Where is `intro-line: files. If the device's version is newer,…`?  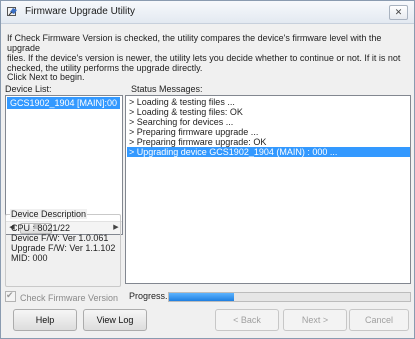 intro-line: files. If the device's version is newer,… is located at coordinates (204, 58).